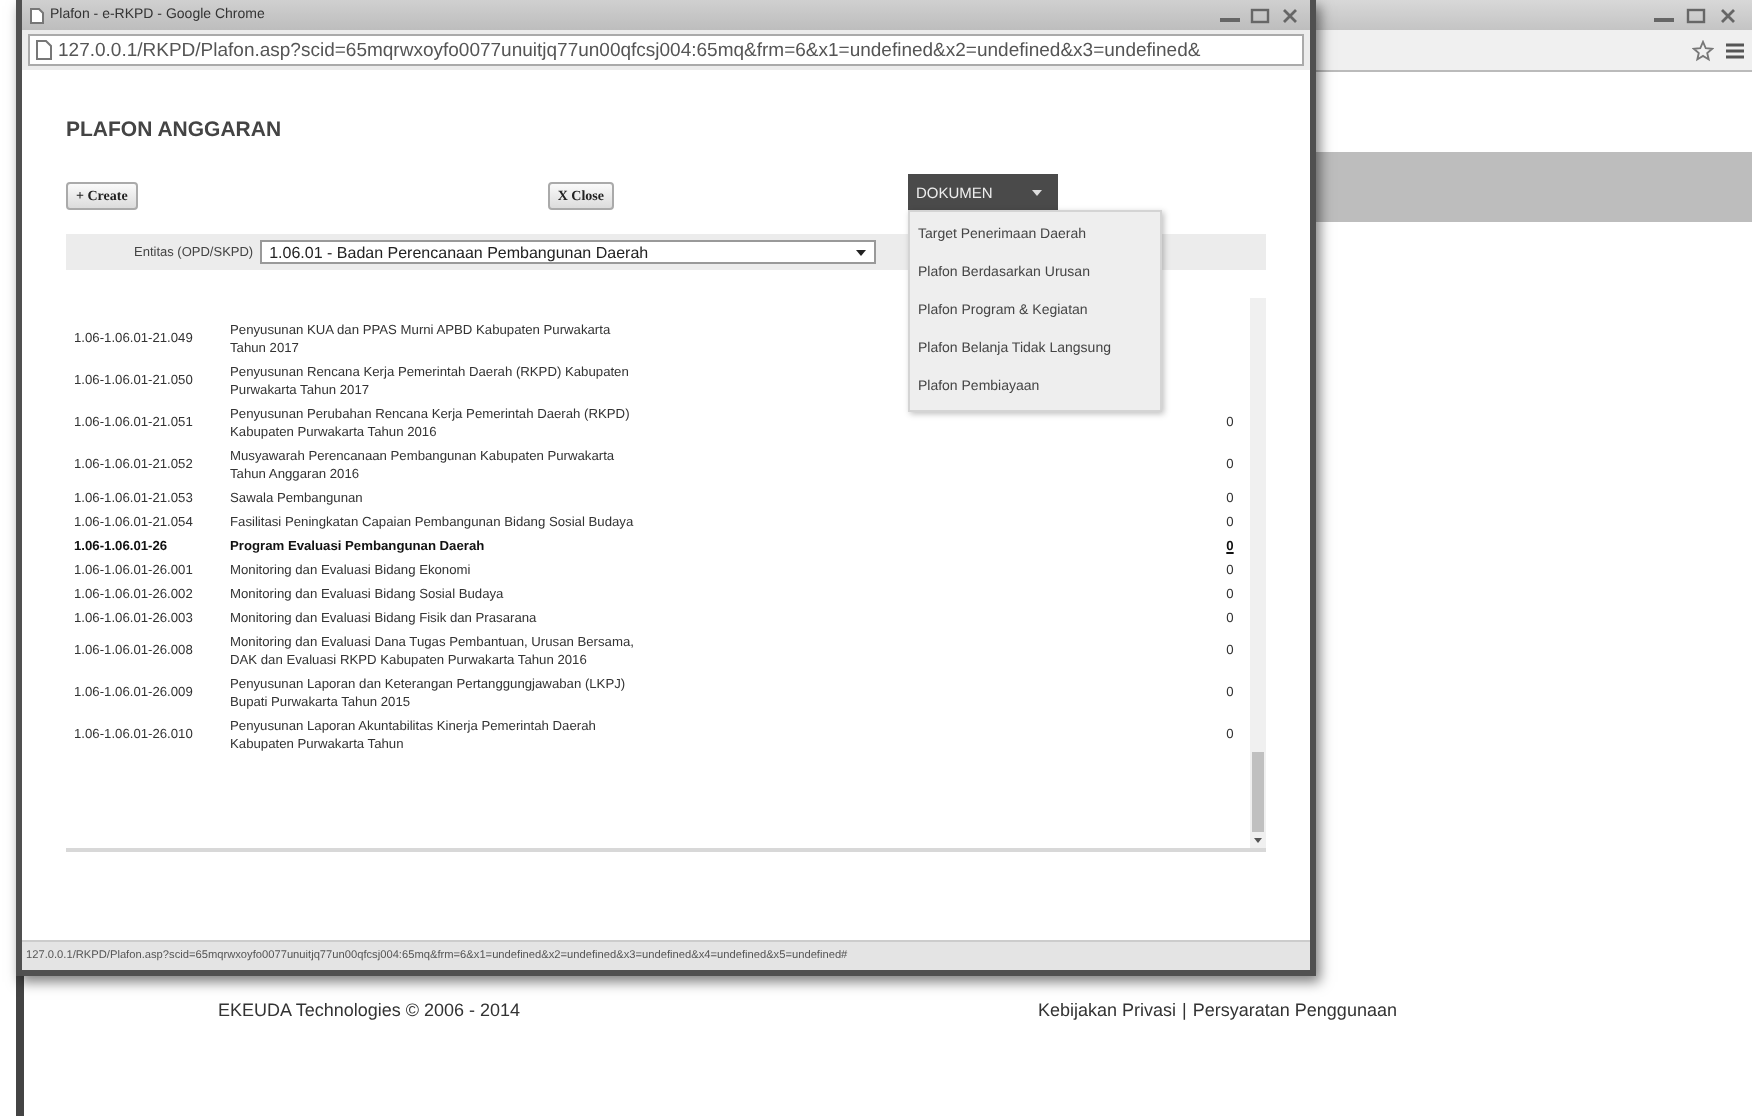 This screenshot has width=1752, height=1116. I want to click on footer-link: Persyaratan Penggunaan, so click(1294, 1010).